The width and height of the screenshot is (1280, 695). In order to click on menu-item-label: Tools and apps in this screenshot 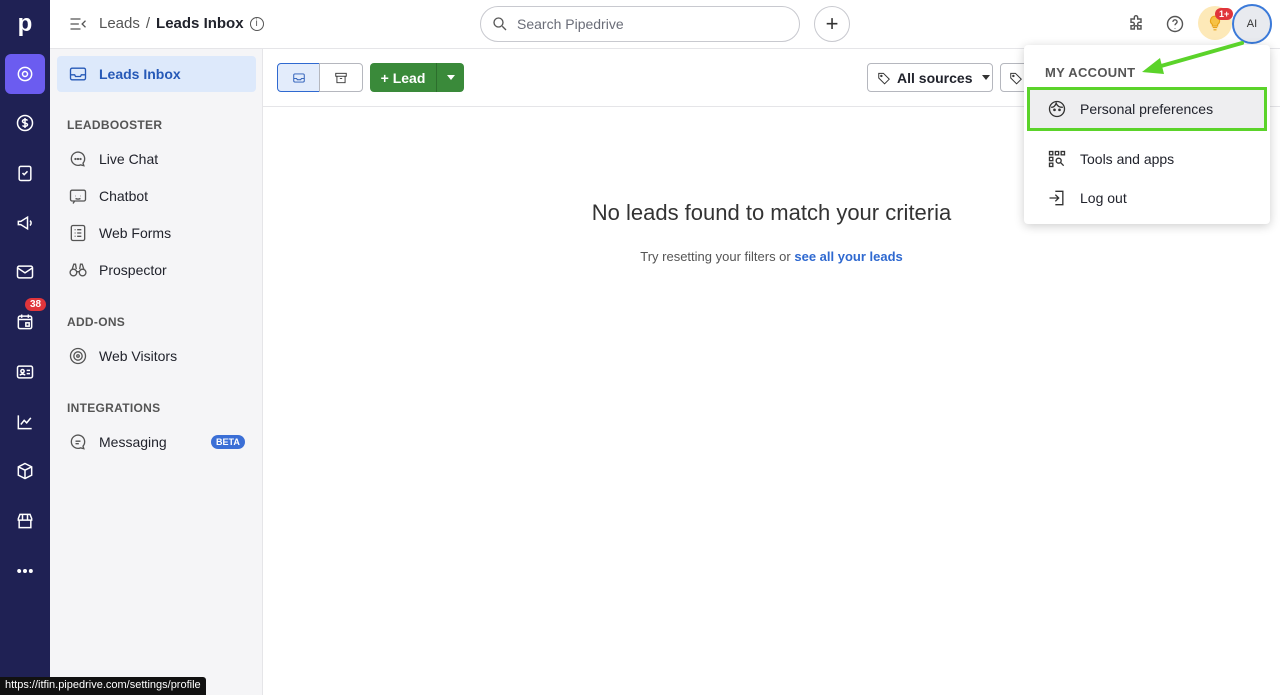, I will do `click(1127, 159)`.